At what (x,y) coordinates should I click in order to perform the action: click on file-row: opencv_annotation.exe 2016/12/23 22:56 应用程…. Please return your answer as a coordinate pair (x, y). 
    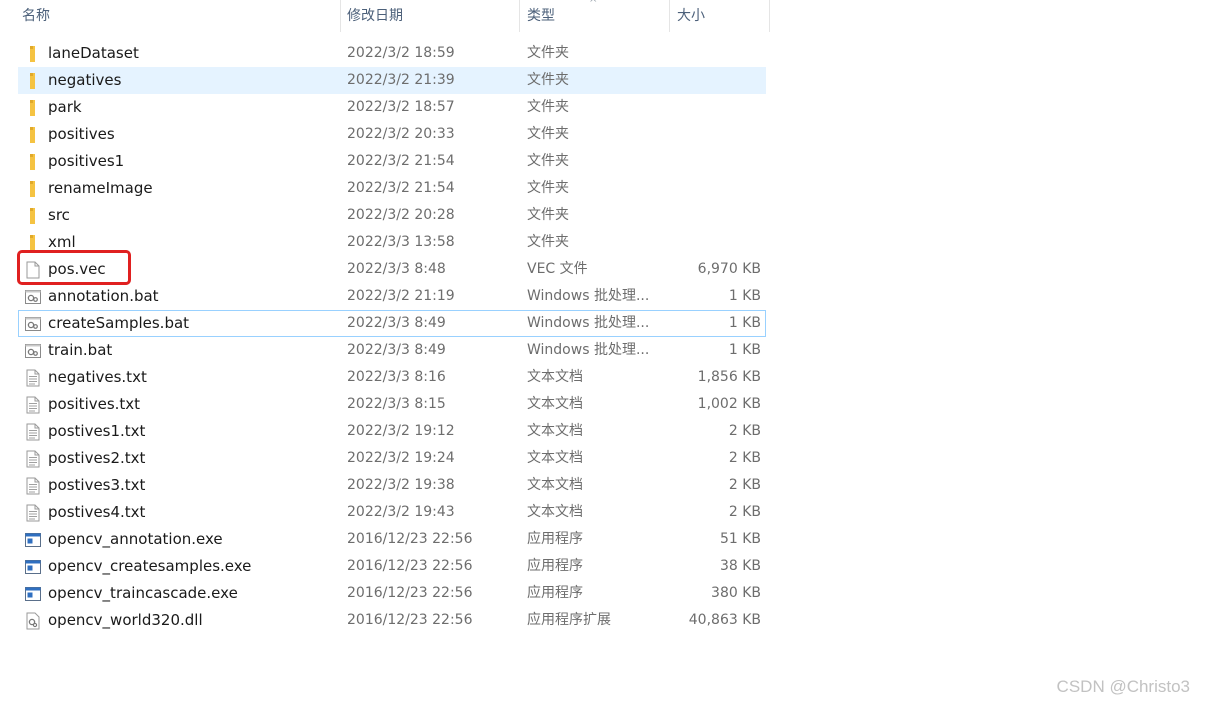
    Looking at the image, I should click on (392, 539).